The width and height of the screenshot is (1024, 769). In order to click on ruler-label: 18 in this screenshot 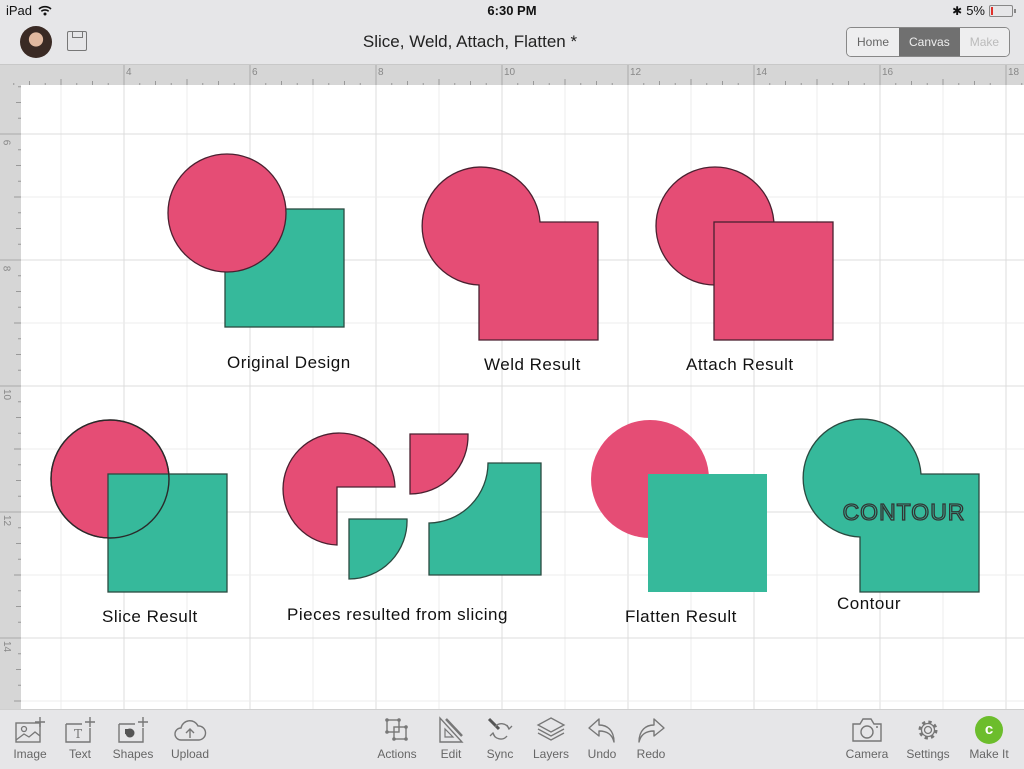, I will do `click(1014, 72)`.